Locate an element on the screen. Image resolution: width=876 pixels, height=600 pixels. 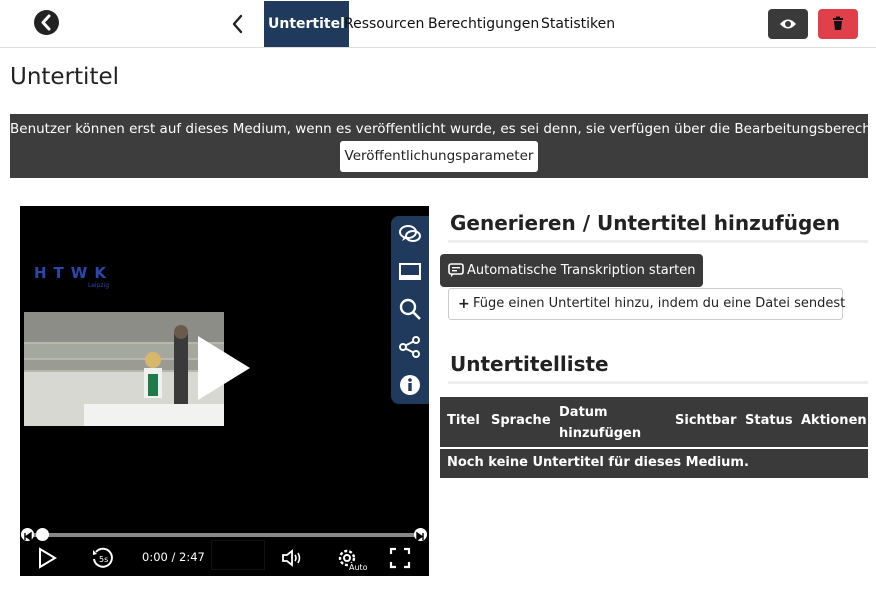
tab-berechtigungen: Berechtigungen is located at coordinates (483, 24).